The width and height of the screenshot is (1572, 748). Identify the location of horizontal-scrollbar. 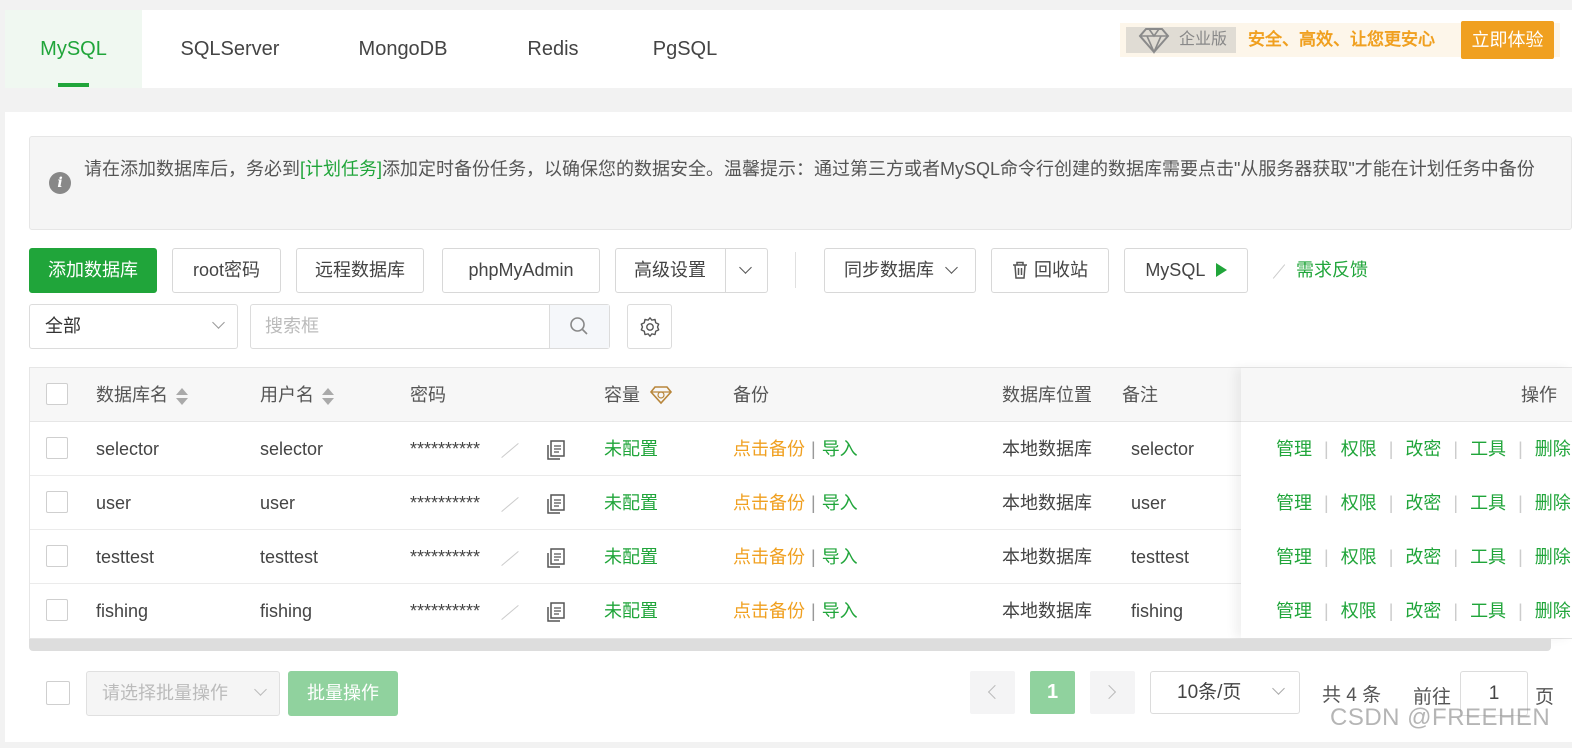
(790, 645).